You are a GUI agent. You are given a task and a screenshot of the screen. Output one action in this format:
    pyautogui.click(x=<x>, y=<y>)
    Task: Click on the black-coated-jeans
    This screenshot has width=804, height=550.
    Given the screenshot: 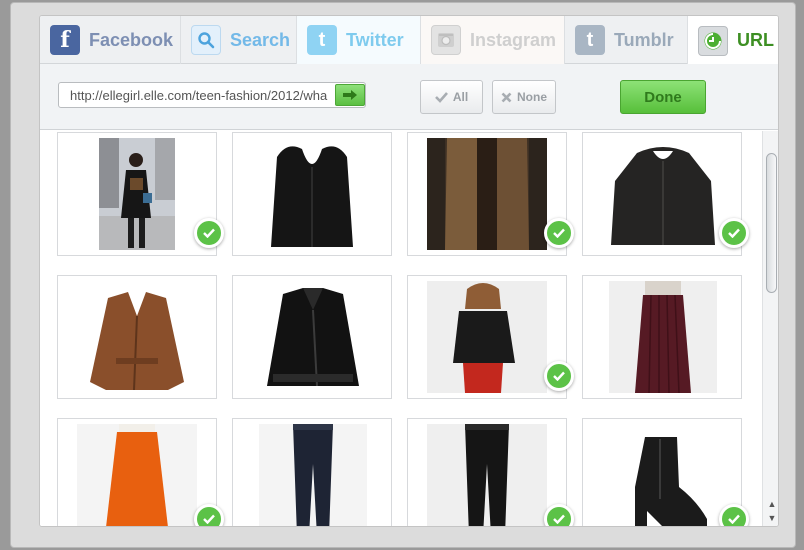 What is the action you would take?
    pyautogui.click(x=487, y=475)
    